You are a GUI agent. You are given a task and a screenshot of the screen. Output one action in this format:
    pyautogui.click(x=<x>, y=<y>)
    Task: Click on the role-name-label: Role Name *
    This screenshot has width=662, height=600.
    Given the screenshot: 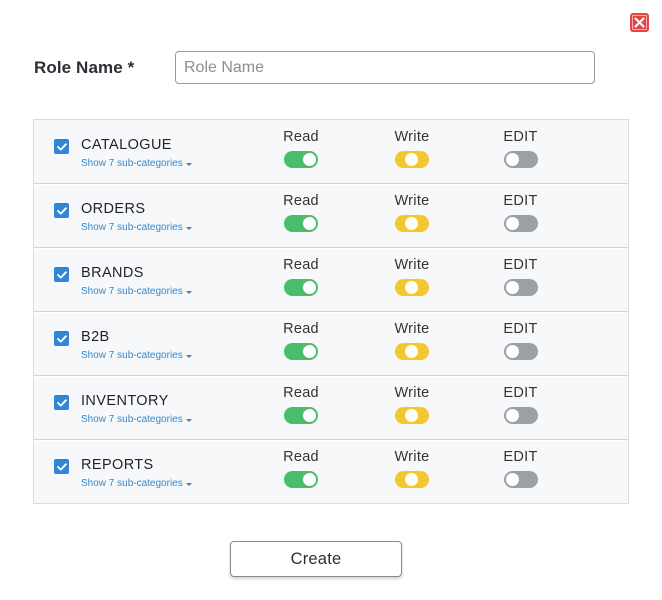 What is the action you would take?
    pyautogui.click(x=84, y=67)
    